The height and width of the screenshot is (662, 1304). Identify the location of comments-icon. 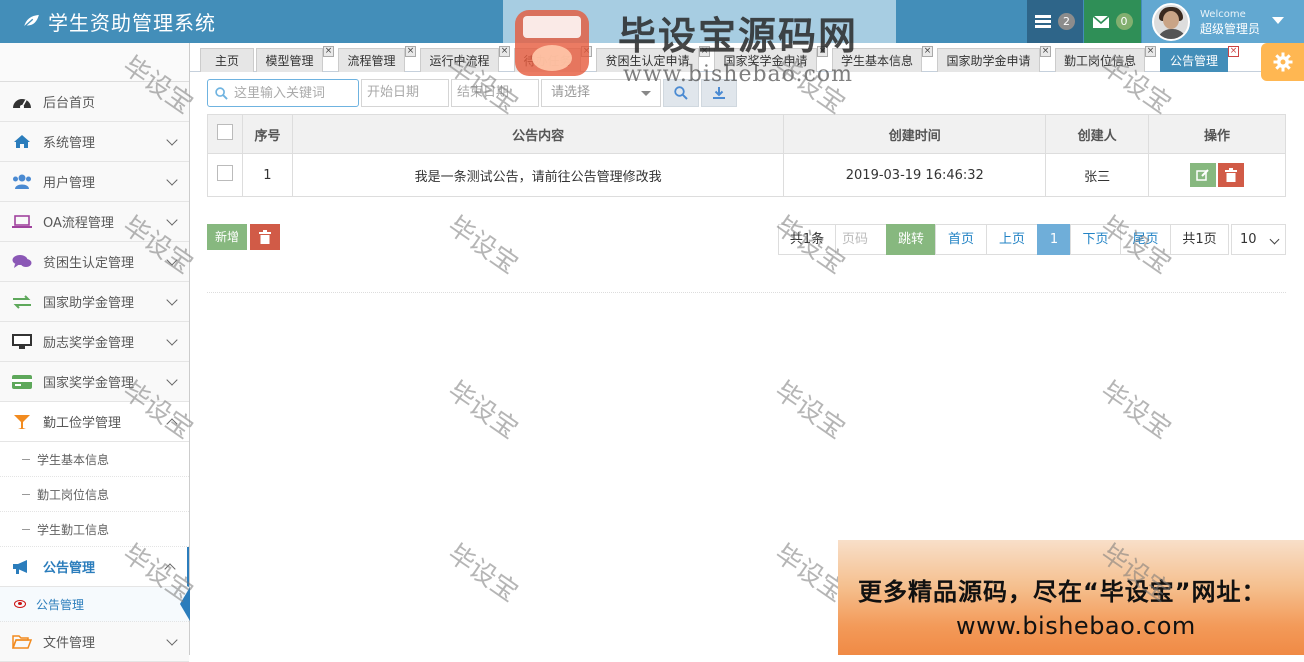
(22, 262).